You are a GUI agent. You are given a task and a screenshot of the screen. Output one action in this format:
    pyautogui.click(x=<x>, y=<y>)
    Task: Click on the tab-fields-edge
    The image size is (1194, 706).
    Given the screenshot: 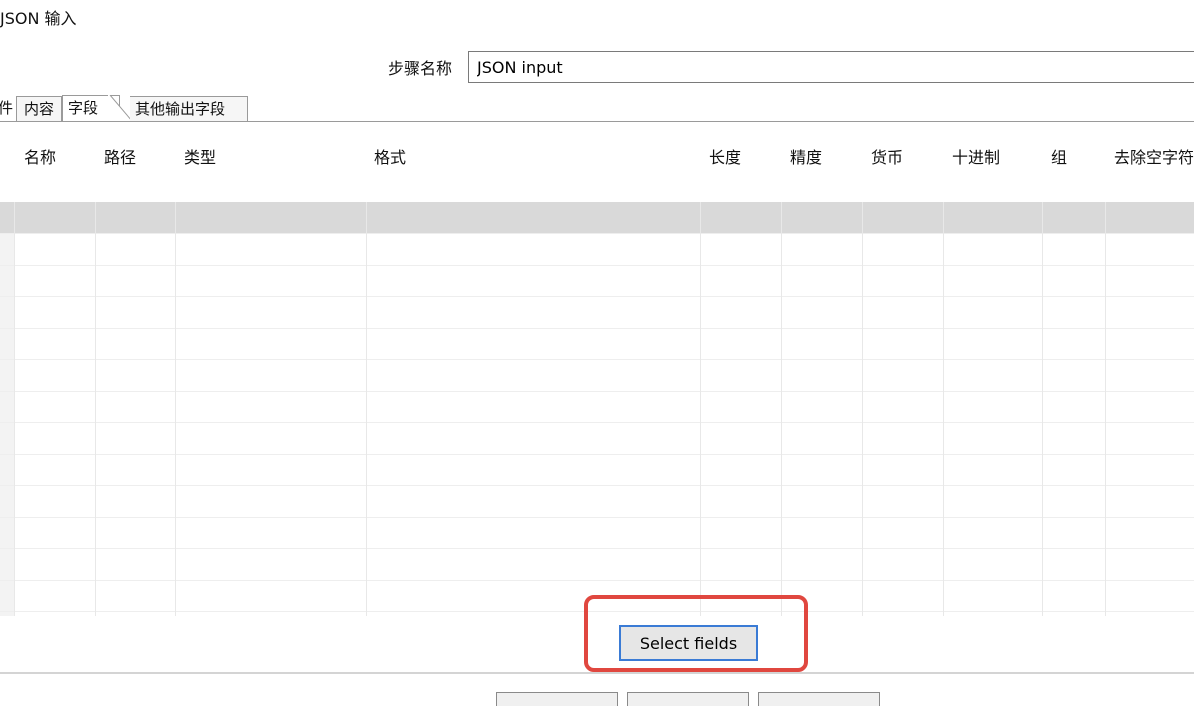 What is the action you would take?
    pyautogui.click(x=120, y=108)
    